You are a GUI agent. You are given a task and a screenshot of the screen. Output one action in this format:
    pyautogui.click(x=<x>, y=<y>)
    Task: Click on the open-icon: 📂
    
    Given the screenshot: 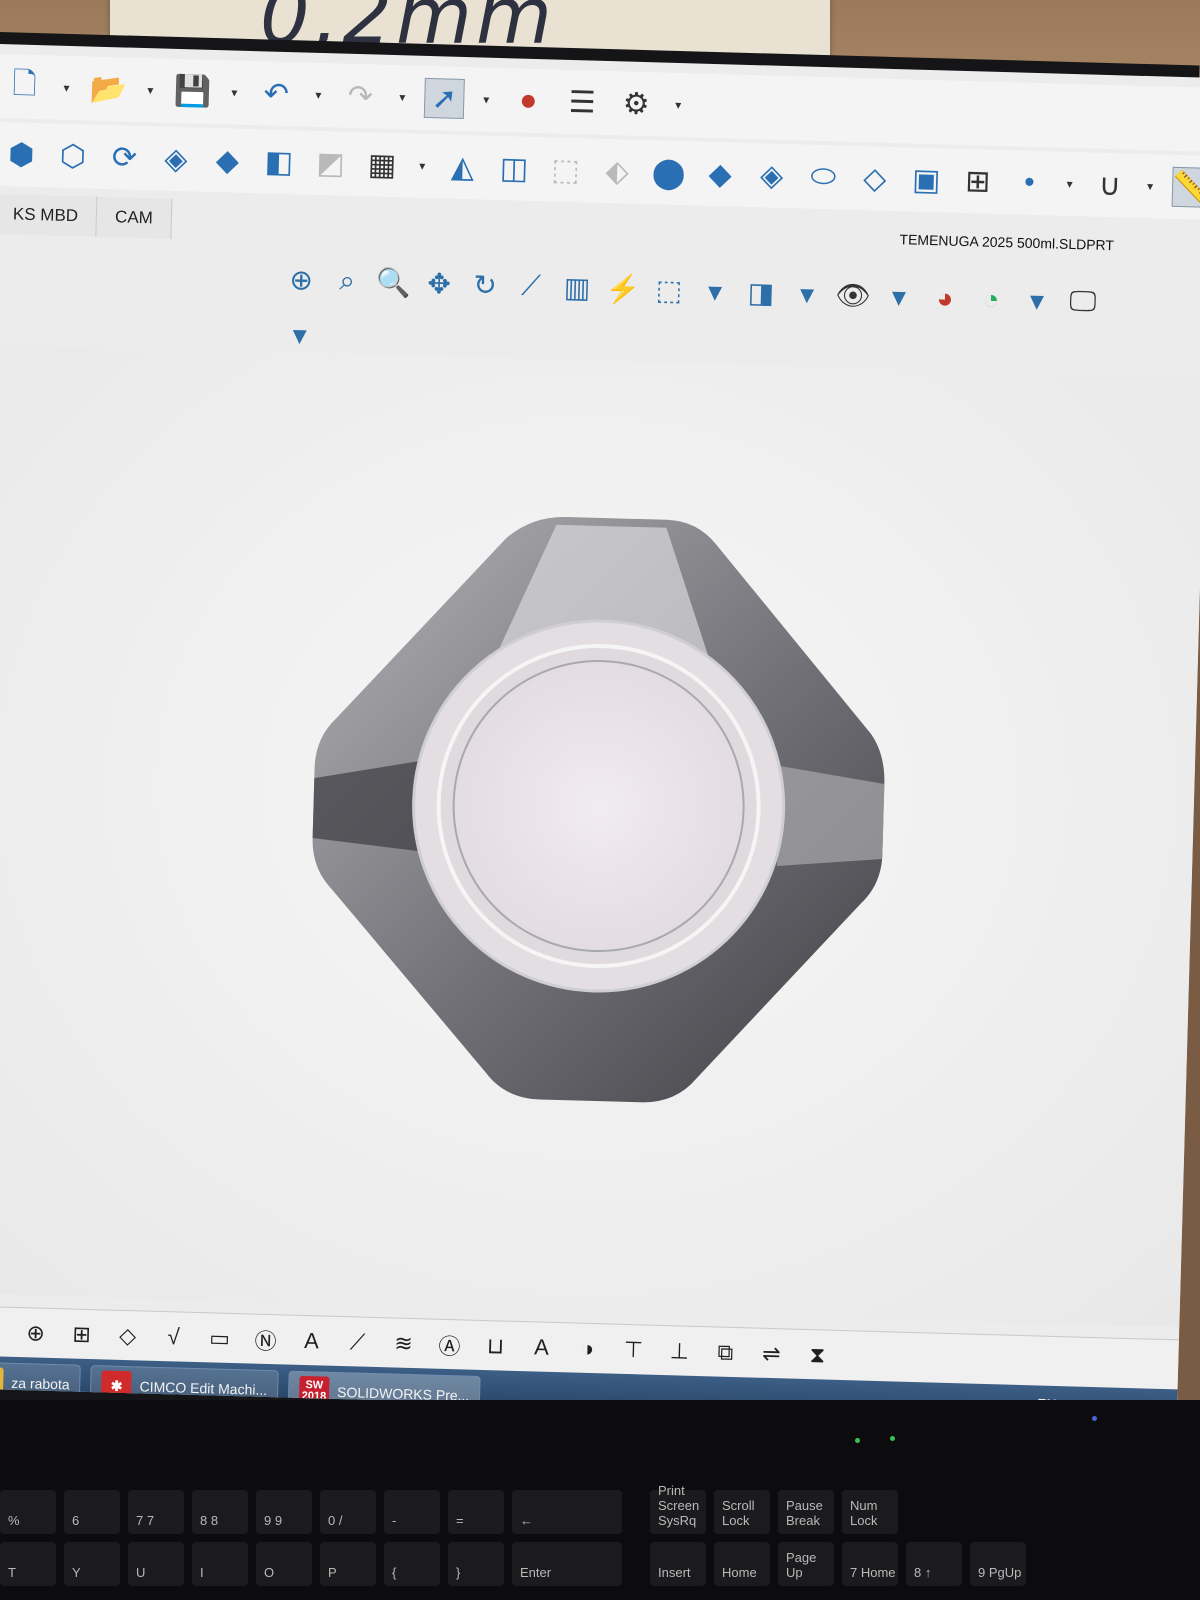 What is the action you would take?
    pyautogui.click(x=108, y=88)
    